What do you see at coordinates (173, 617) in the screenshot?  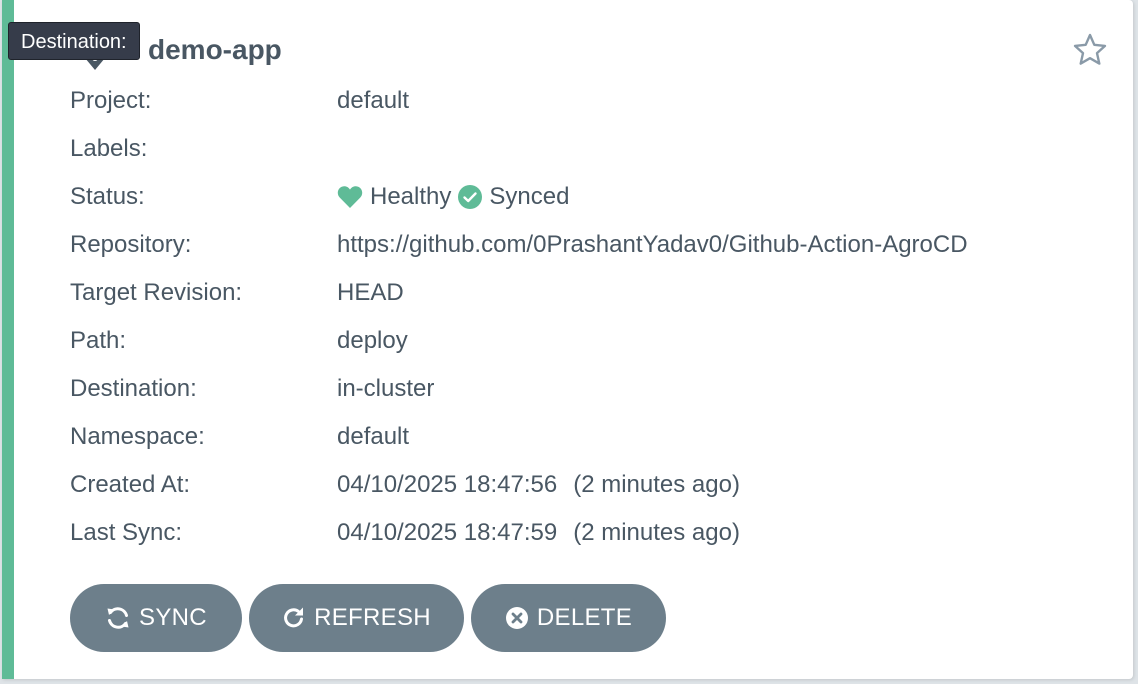 I see `sync-button-label: SYNC` at bounding box center [173, 617].